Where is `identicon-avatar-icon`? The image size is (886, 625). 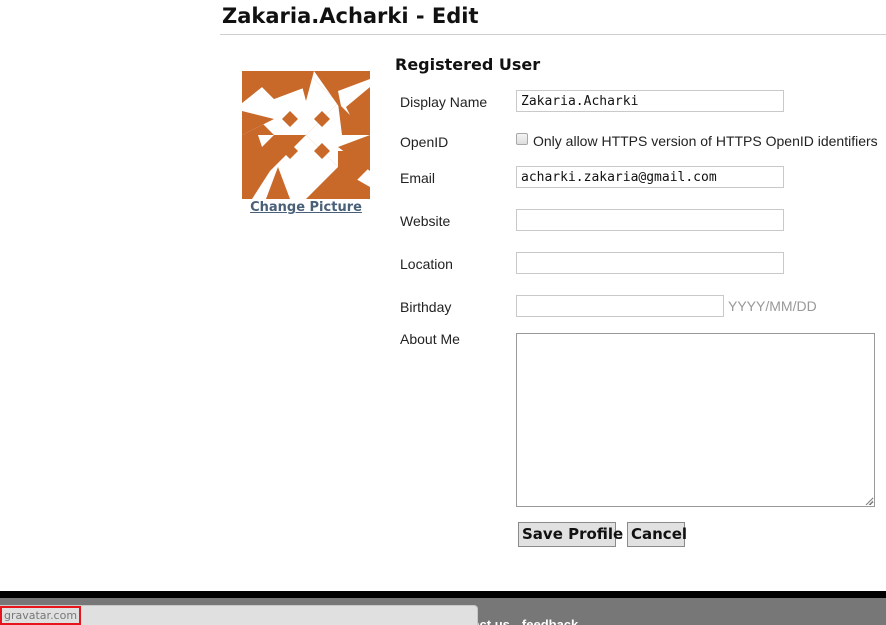
identicon-avatar-icon is located at coordinates (306, 135).